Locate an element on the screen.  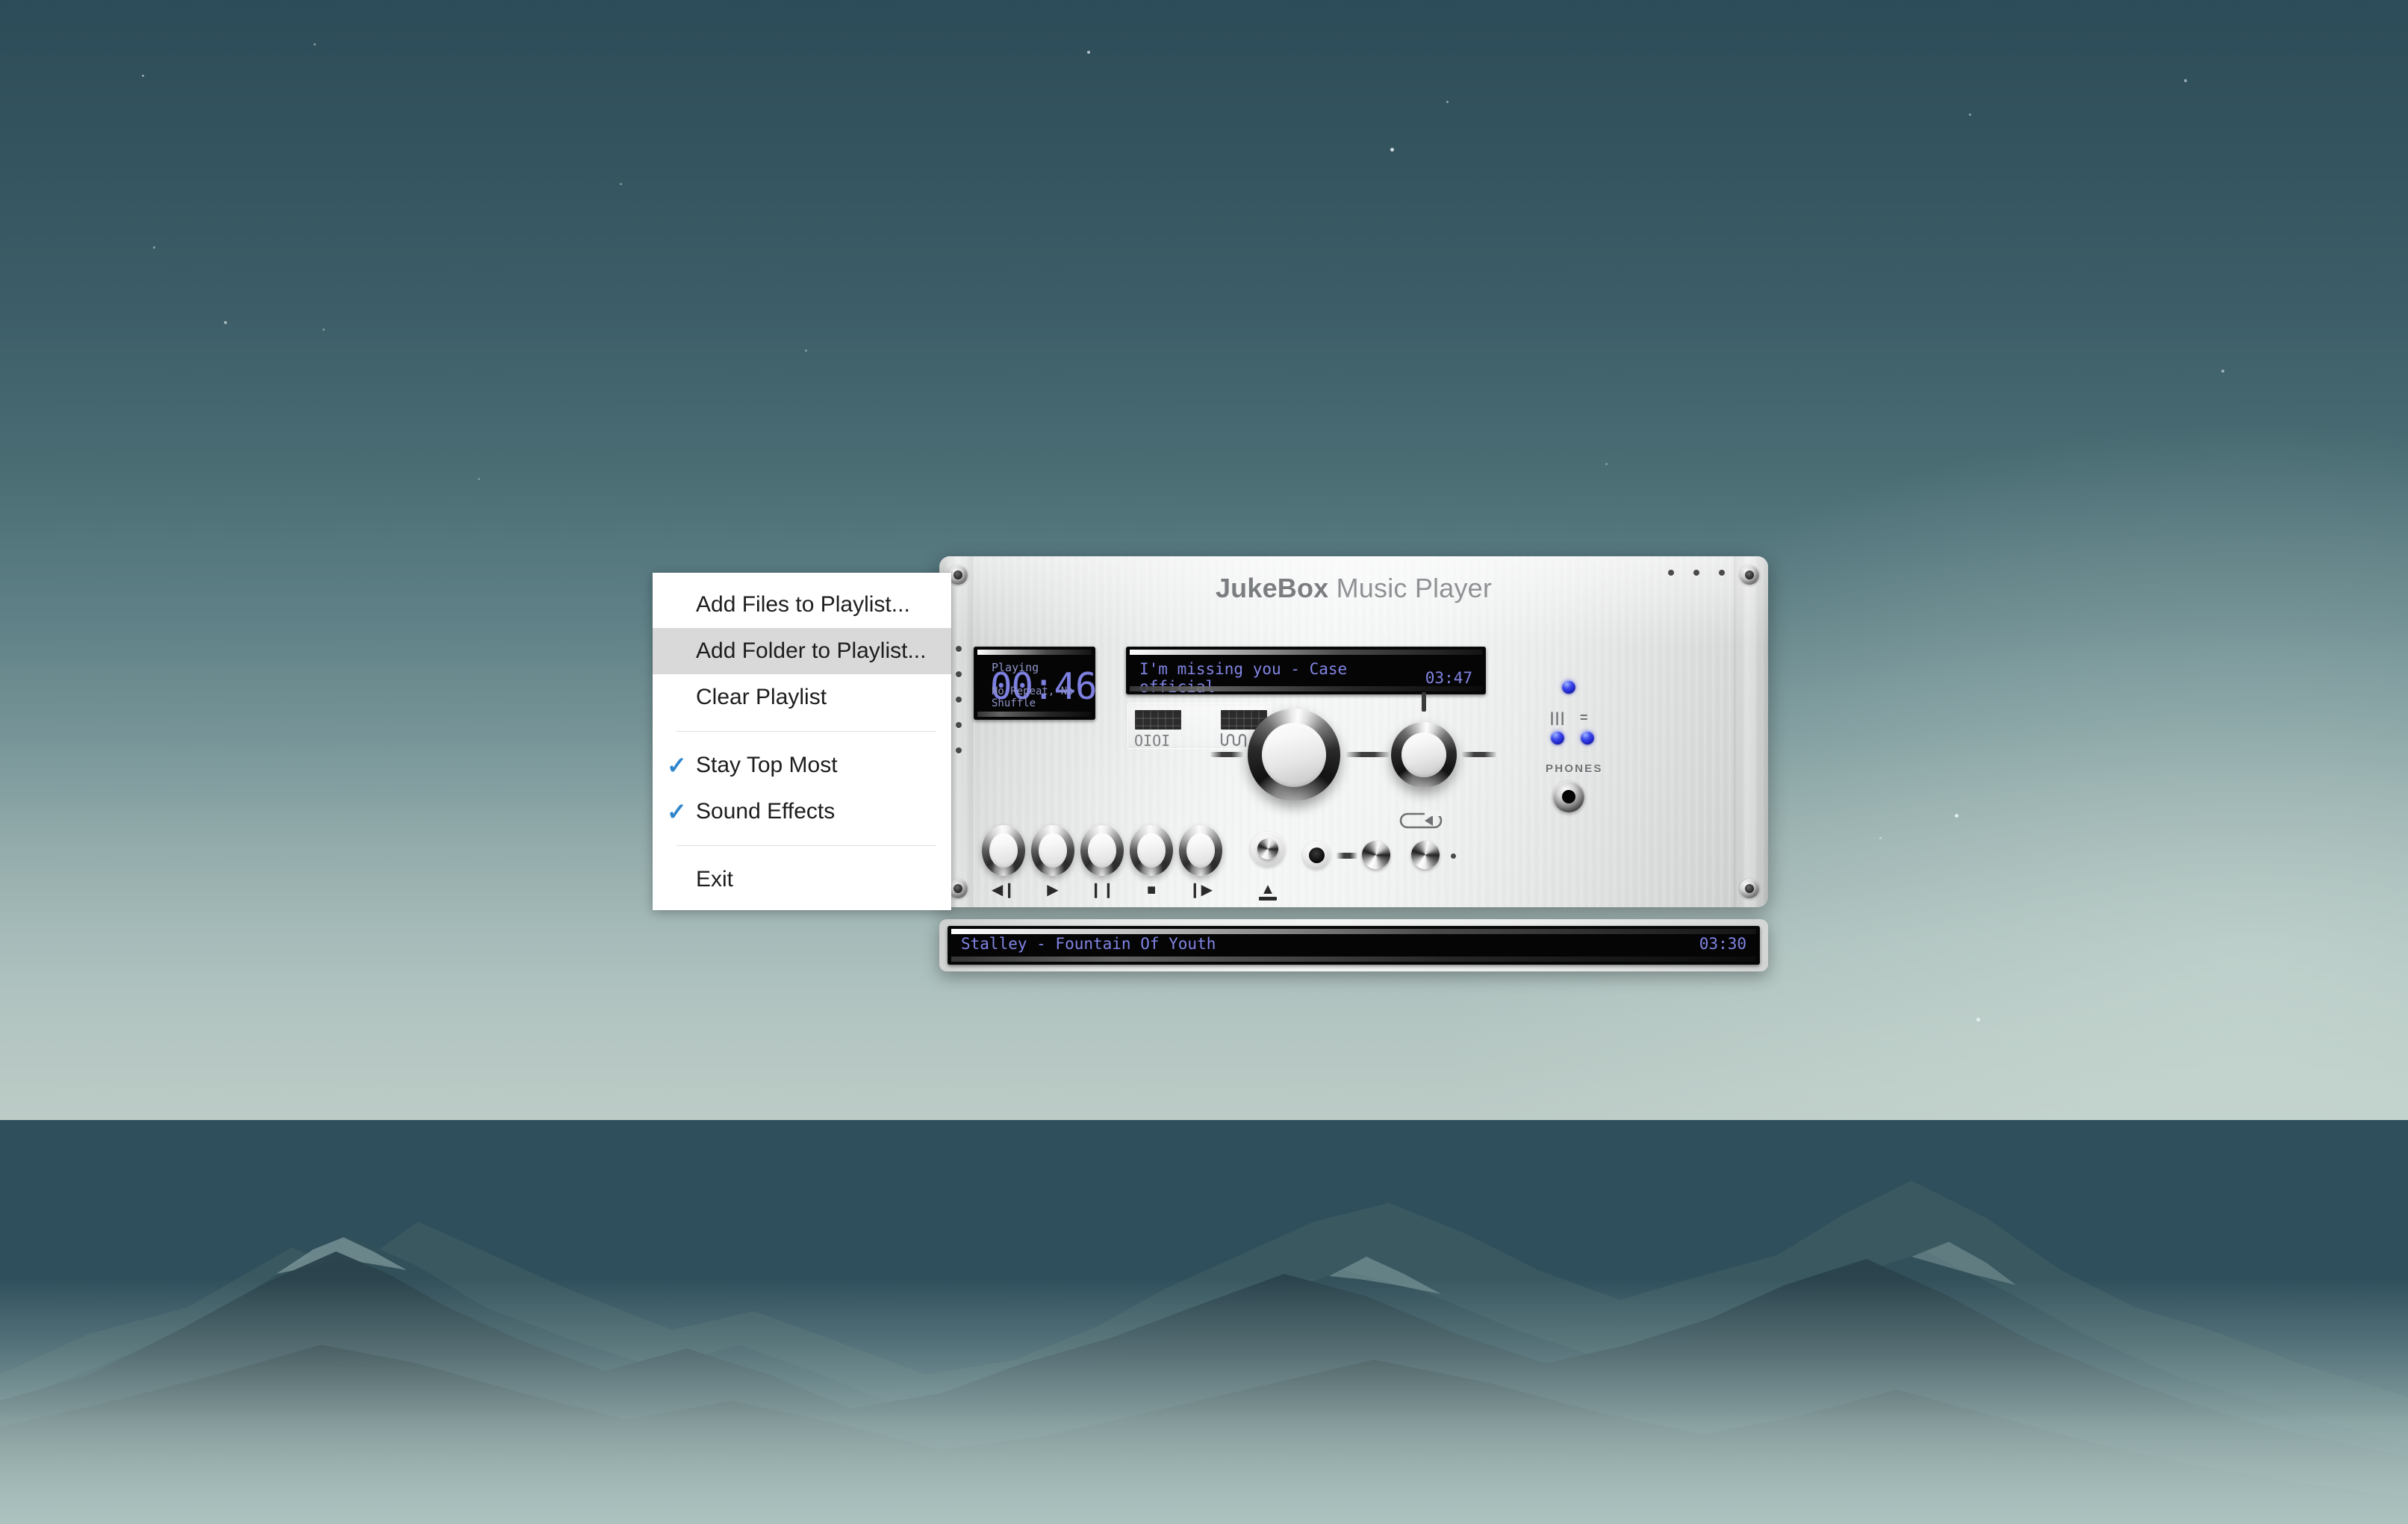
aux-tick is located at coordinates (1347, 856).